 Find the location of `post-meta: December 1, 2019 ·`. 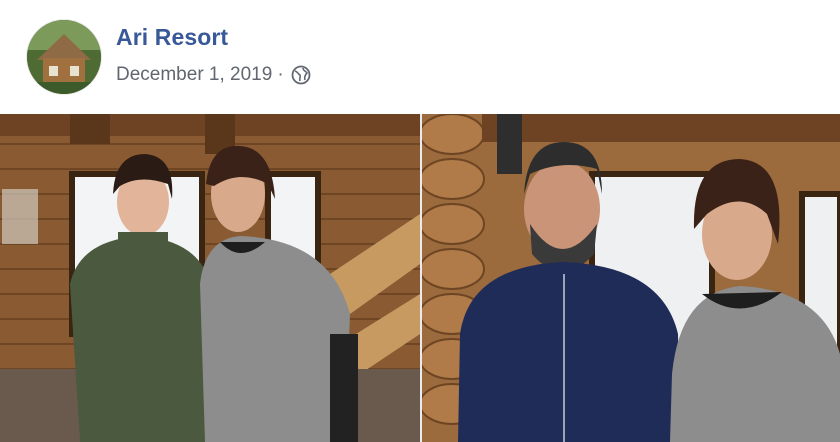

post-meta: December 1, 2019 · is located at coordinates (213, 75).